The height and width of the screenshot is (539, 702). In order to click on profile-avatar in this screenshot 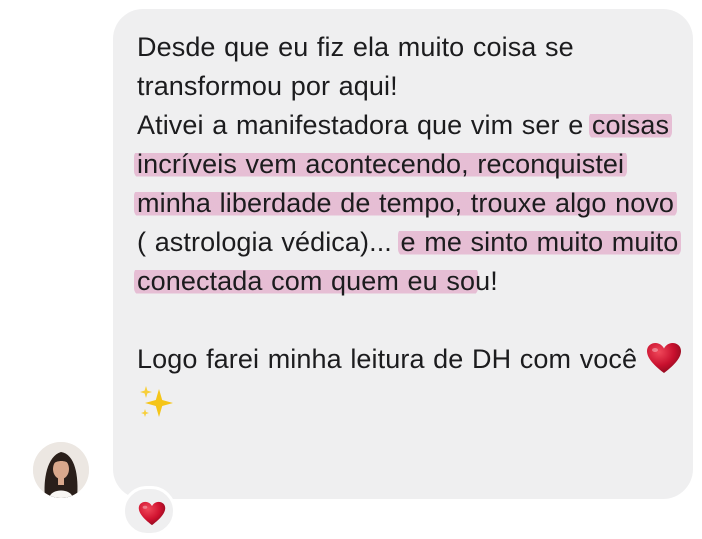, I will do `click(61, 470)`.